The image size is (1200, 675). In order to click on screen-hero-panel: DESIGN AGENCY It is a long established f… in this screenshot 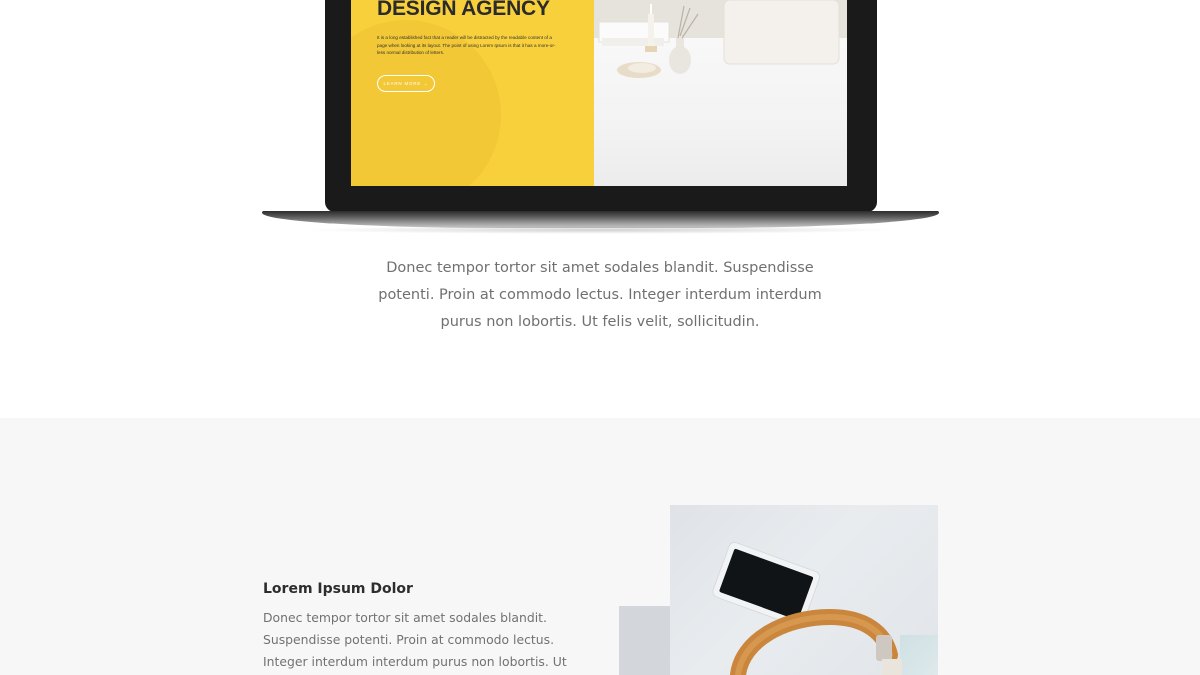, I will do `click(472, 93)`.